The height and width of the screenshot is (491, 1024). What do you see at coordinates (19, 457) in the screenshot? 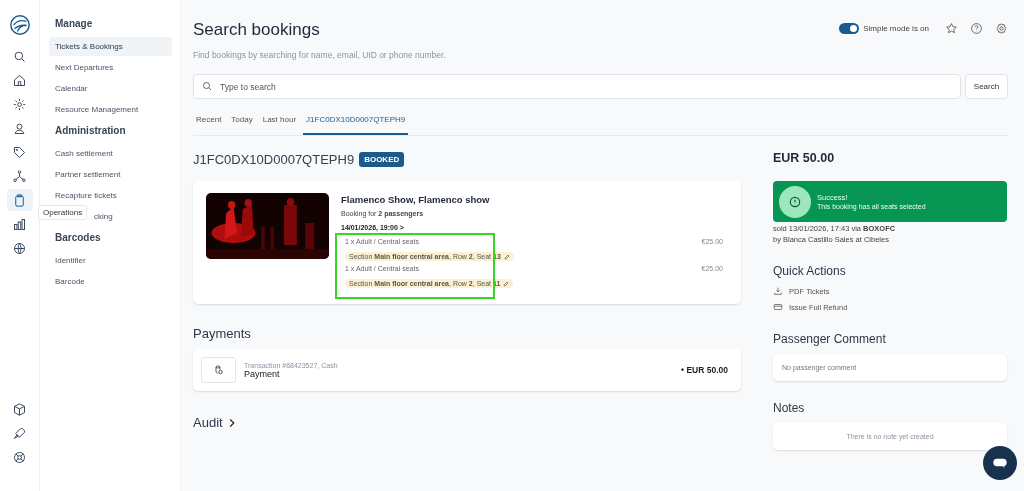
I see `lifebuoy-icon` at bounding box center [19, 457].